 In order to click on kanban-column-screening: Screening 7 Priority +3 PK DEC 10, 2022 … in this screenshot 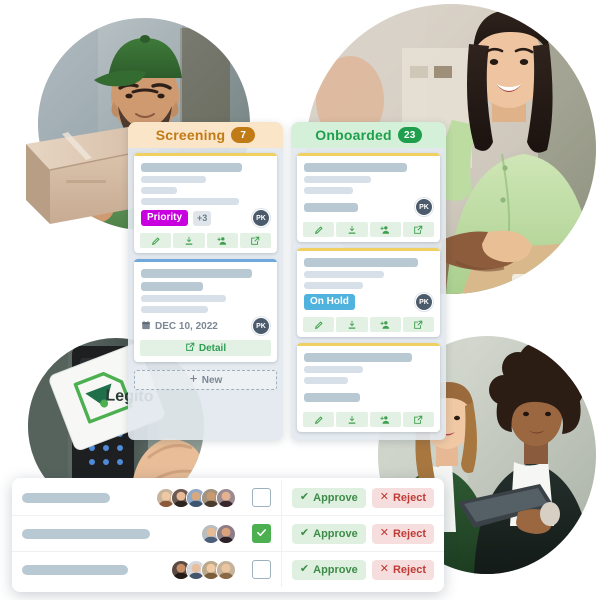, I will do `click(205, 281)`.